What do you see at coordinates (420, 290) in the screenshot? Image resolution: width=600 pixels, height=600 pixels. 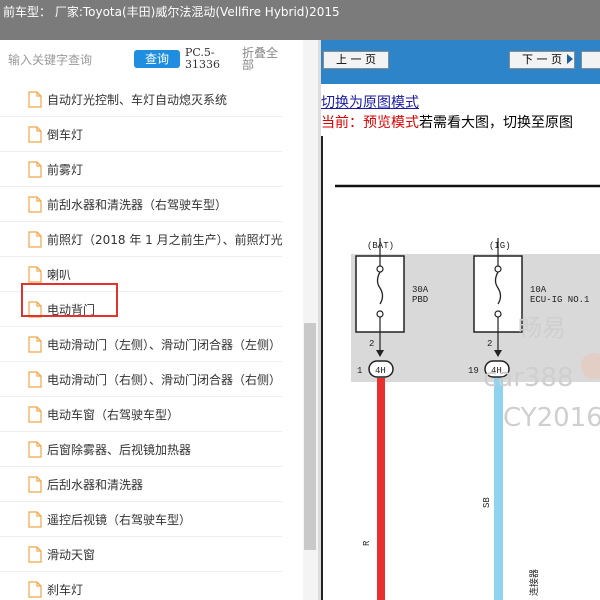 I see `fuse-1-rating: 30A` at bounding box center [420, 290].